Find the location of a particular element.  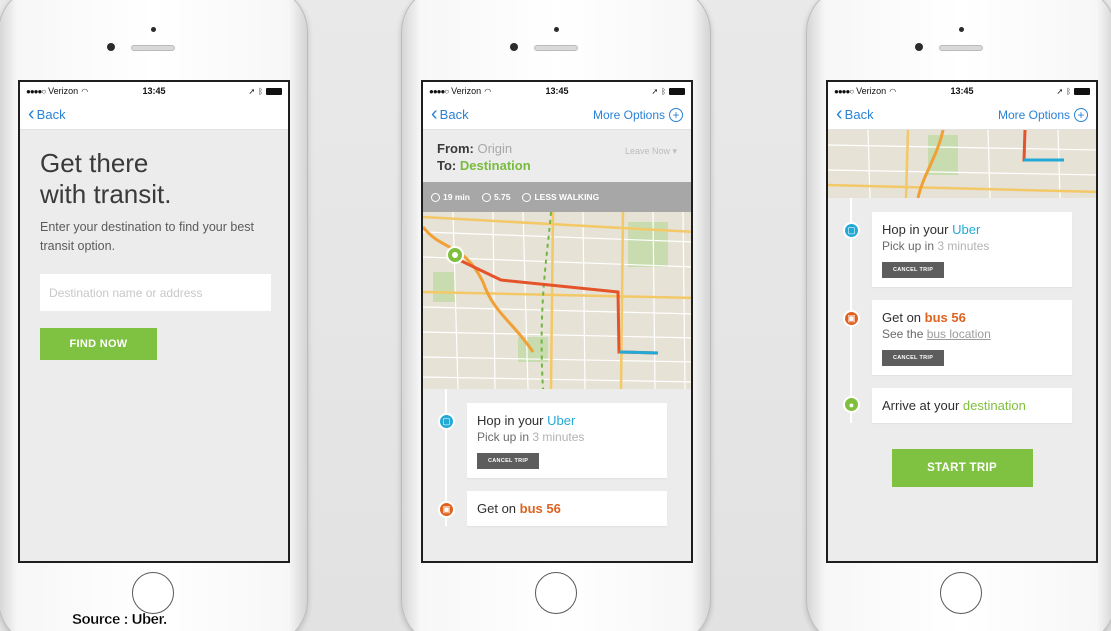

nav-bar: ‹ Back More Options + is located at coordinates (962, 115).